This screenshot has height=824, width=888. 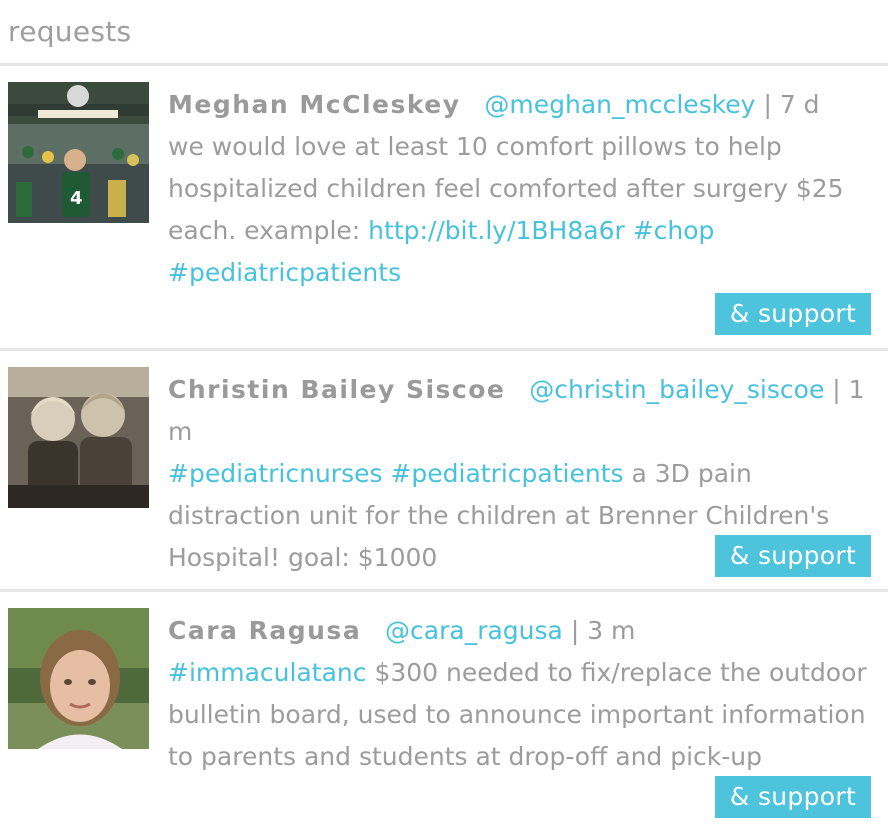 I want to click on request-link: http://bit.ly/1BH8a6r, so click(x=496, y=230).